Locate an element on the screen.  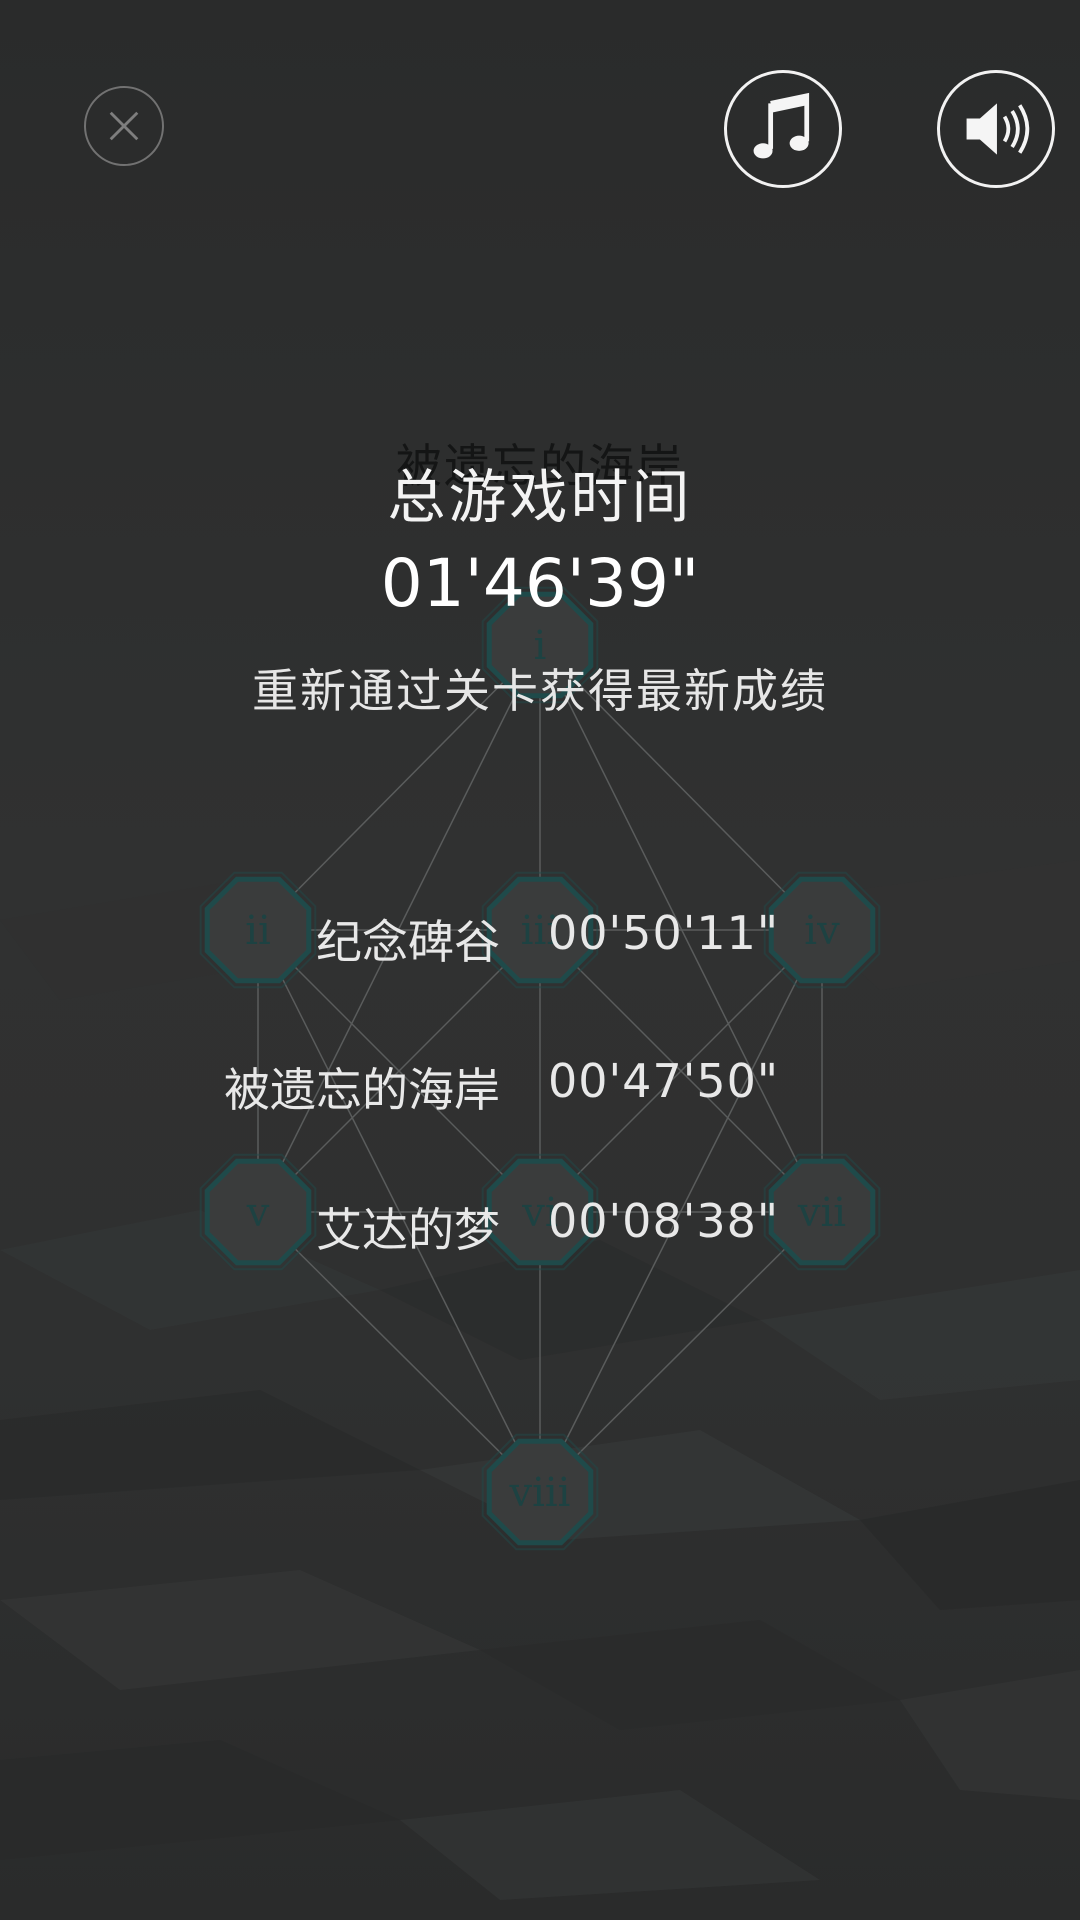
close-icon is located at coordinates (124, 126).